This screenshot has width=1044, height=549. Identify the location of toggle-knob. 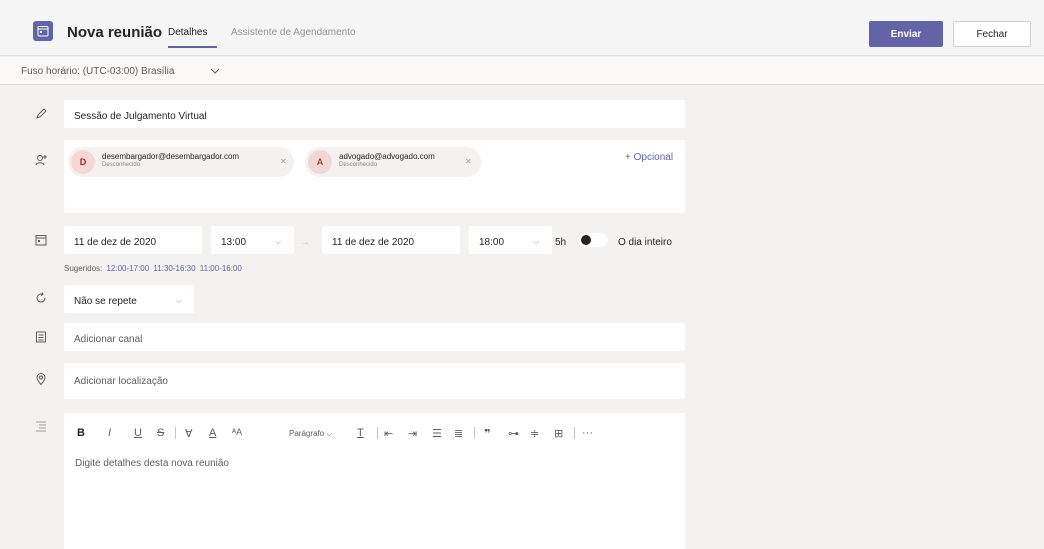
(586, 240).